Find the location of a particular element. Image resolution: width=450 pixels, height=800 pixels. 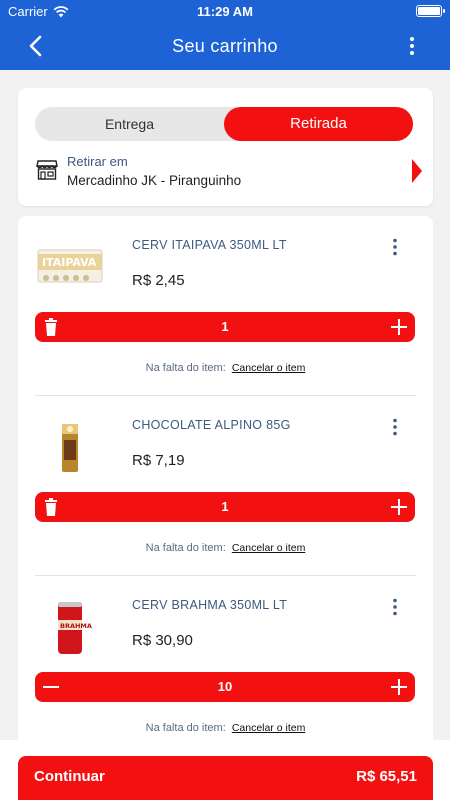

product-name: CERV ITAIPAVA 350ML LT is located at coordinates (209, 245).